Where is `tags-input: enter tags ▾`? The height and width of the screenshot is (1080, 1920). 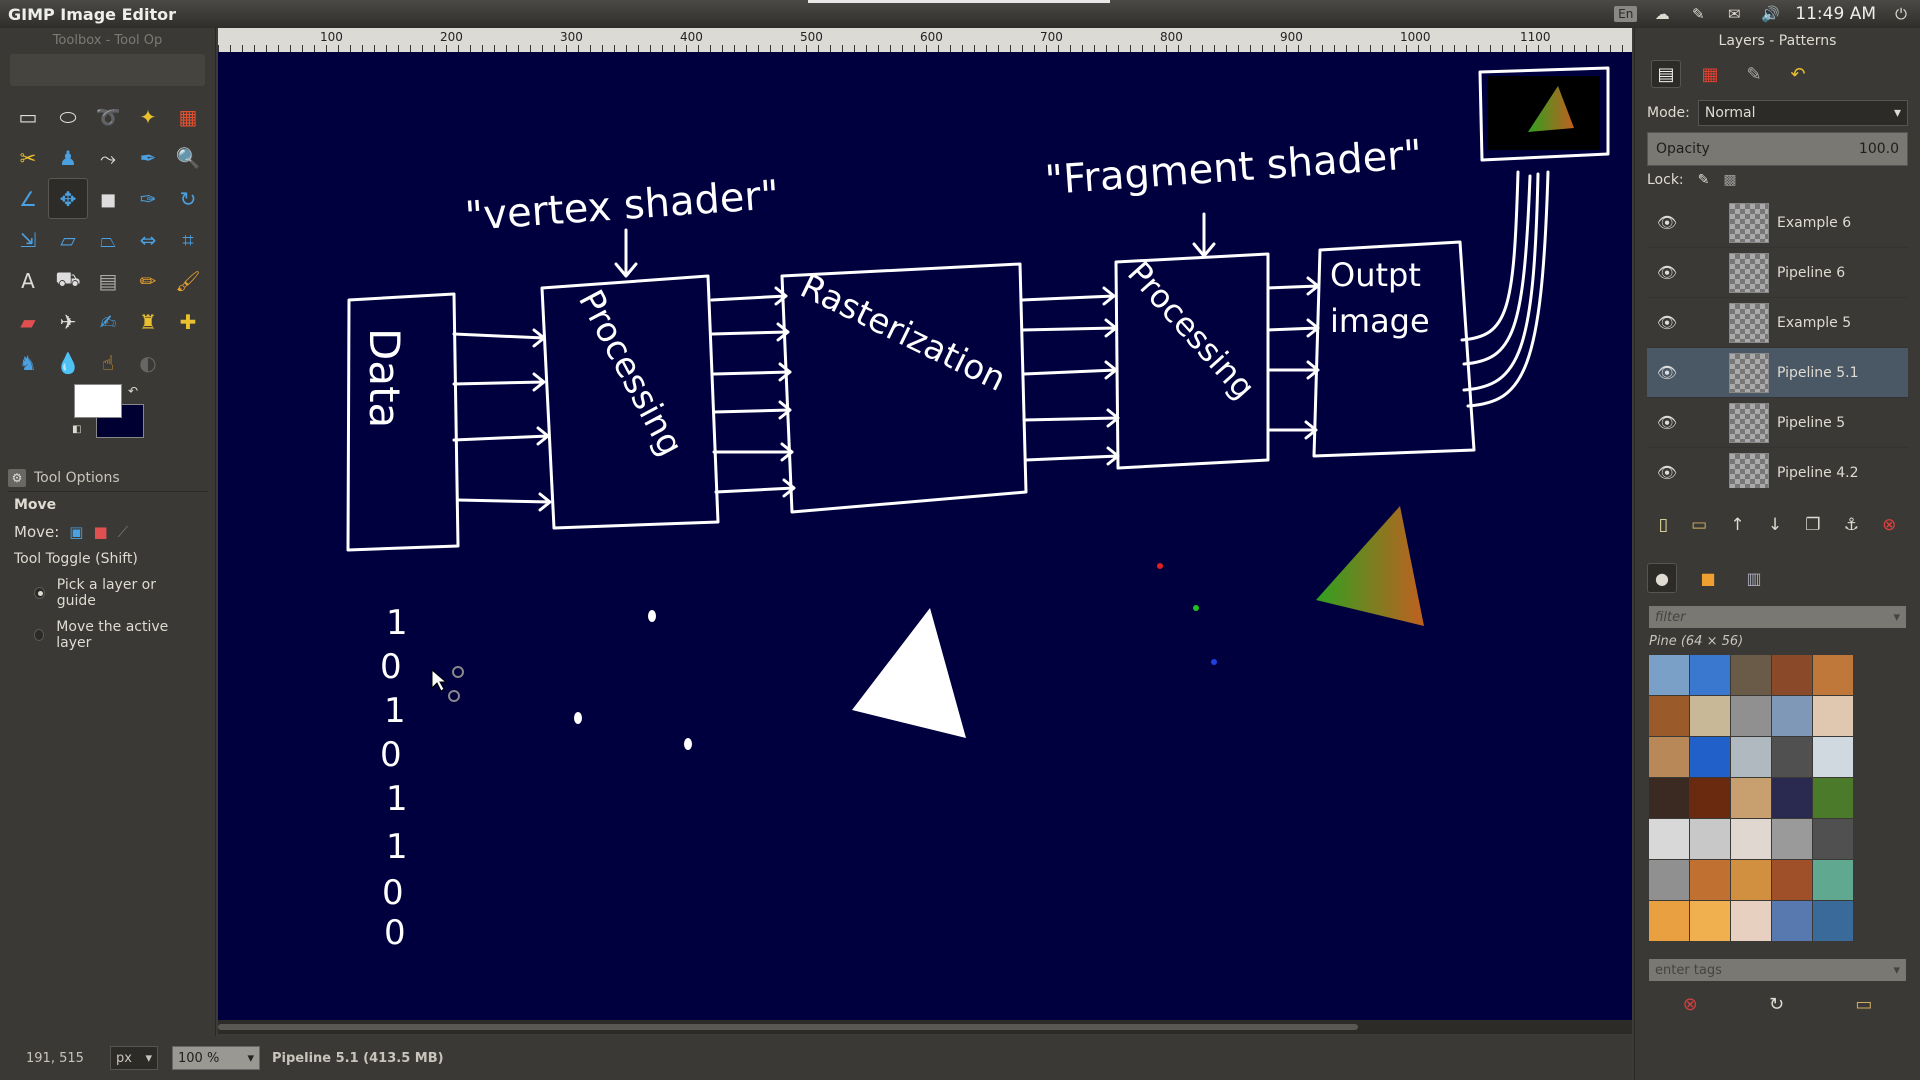 tags-input: enter tags ▾ is located at coordinates (1777, 970).